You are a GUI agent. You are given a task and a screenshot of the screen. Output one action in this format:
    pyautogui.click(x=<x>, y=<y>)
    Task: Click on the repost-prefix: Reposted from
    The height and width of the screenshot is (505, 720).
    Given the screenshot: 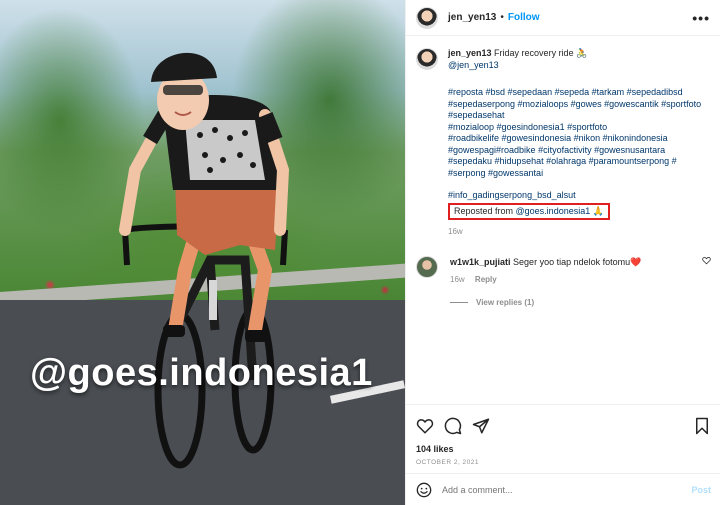 What is the action you would take?
    pyautogui.click(x=485, y=210)
    